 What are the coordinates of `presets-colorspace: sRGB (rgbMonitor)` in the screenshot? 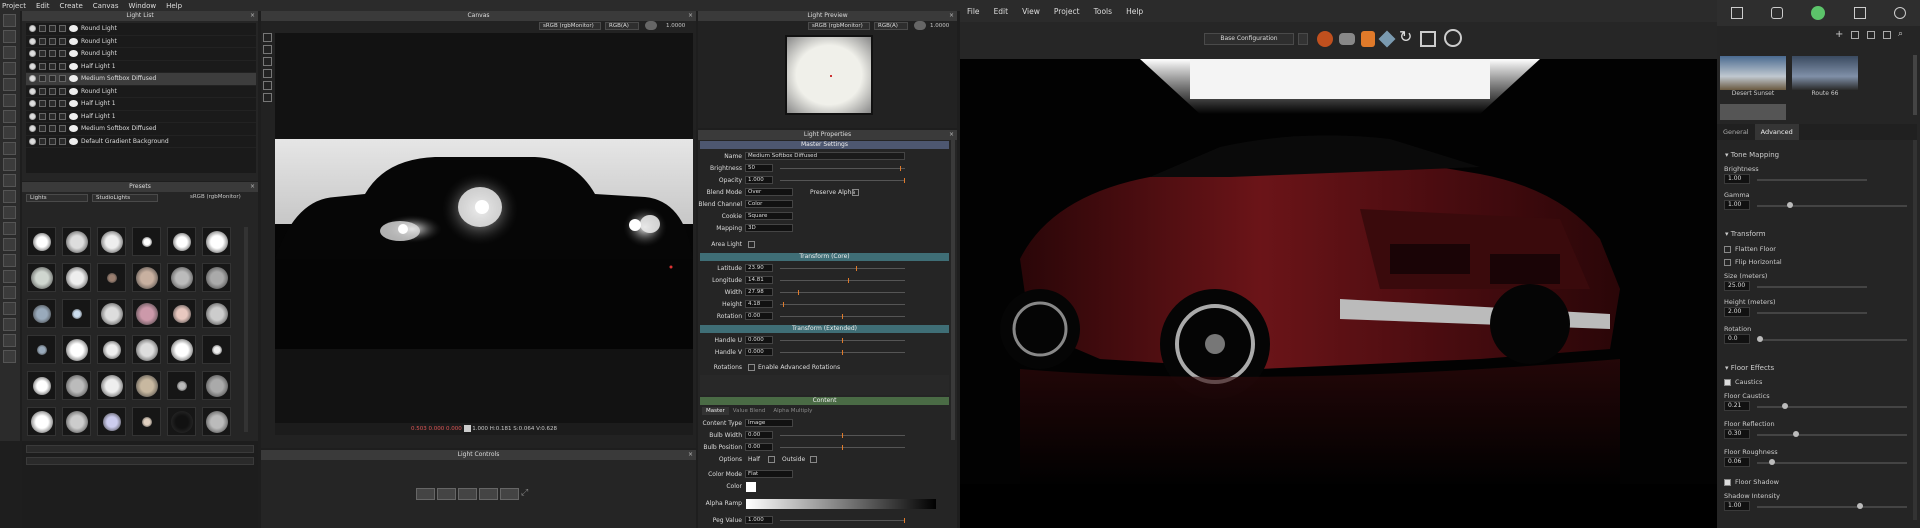 It's located at (215, 197).